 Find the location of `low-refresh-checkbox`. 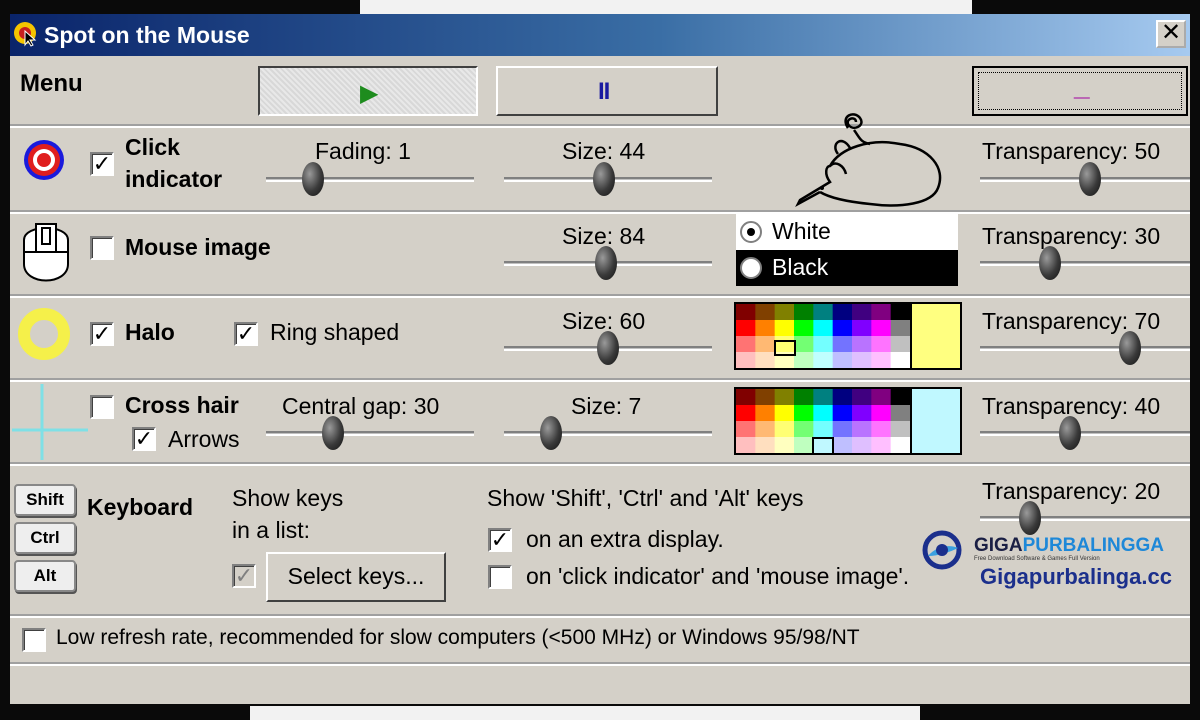

low-refresh-checkbox is located at coordinates (34, 640).